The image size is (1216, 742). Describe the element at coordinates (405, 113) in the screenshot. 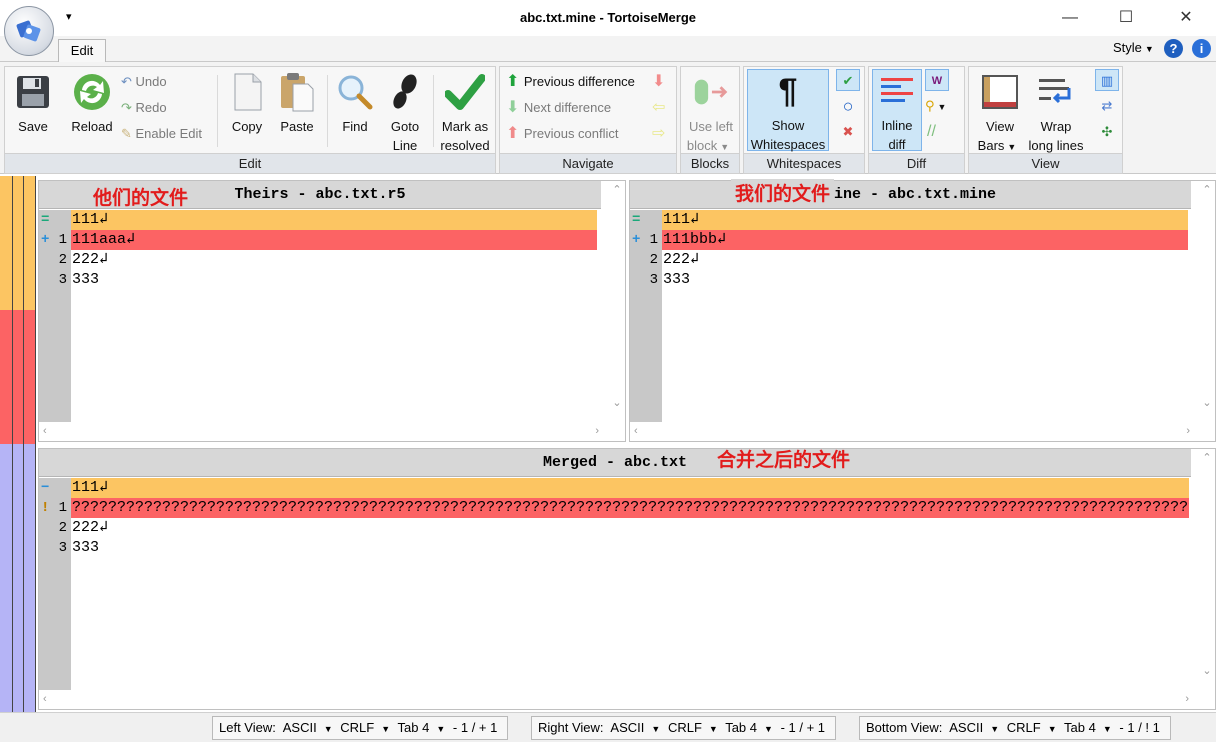

I see `goto-line-button: Goto Line` at that location.